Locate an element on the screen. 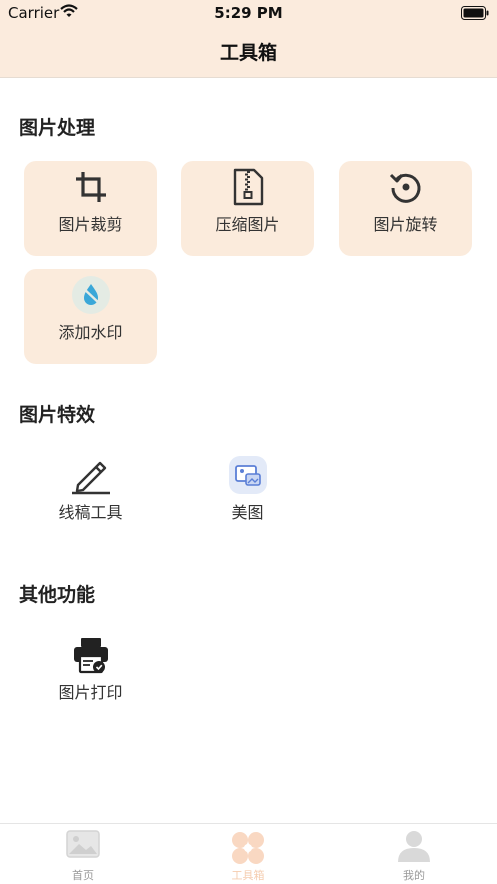  page-title: 工具箱 is located at coordinates (248, 53).